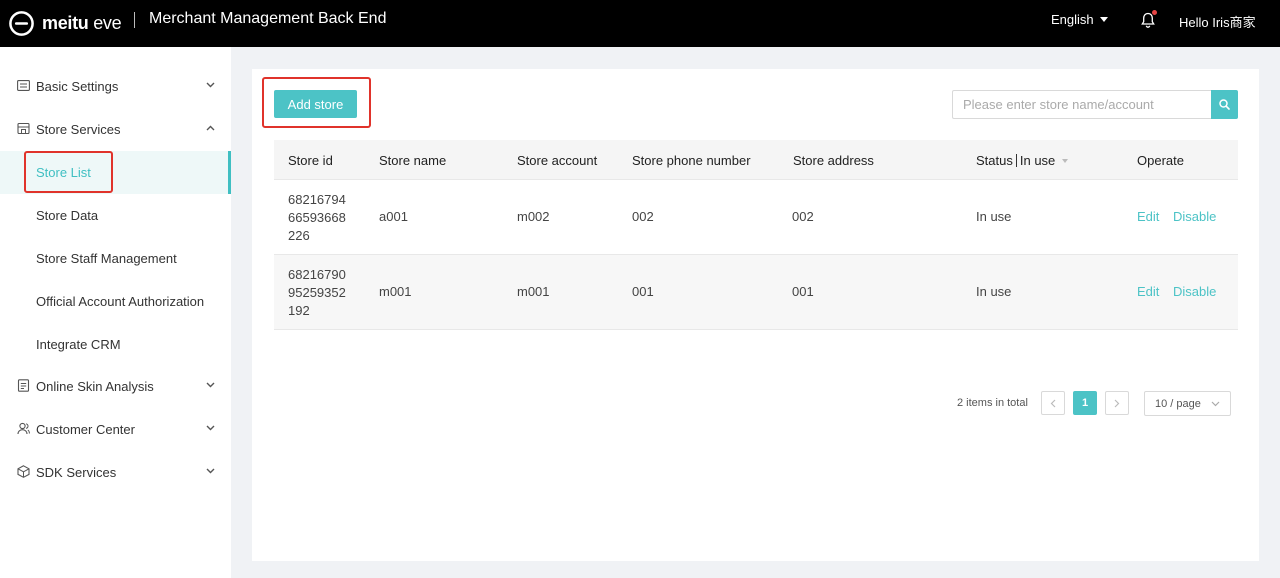 This screenshot has height=578, width=1280. Describe the element at coordinates (1082, 104) in the screenshot. I see `store-search-input` at that location.